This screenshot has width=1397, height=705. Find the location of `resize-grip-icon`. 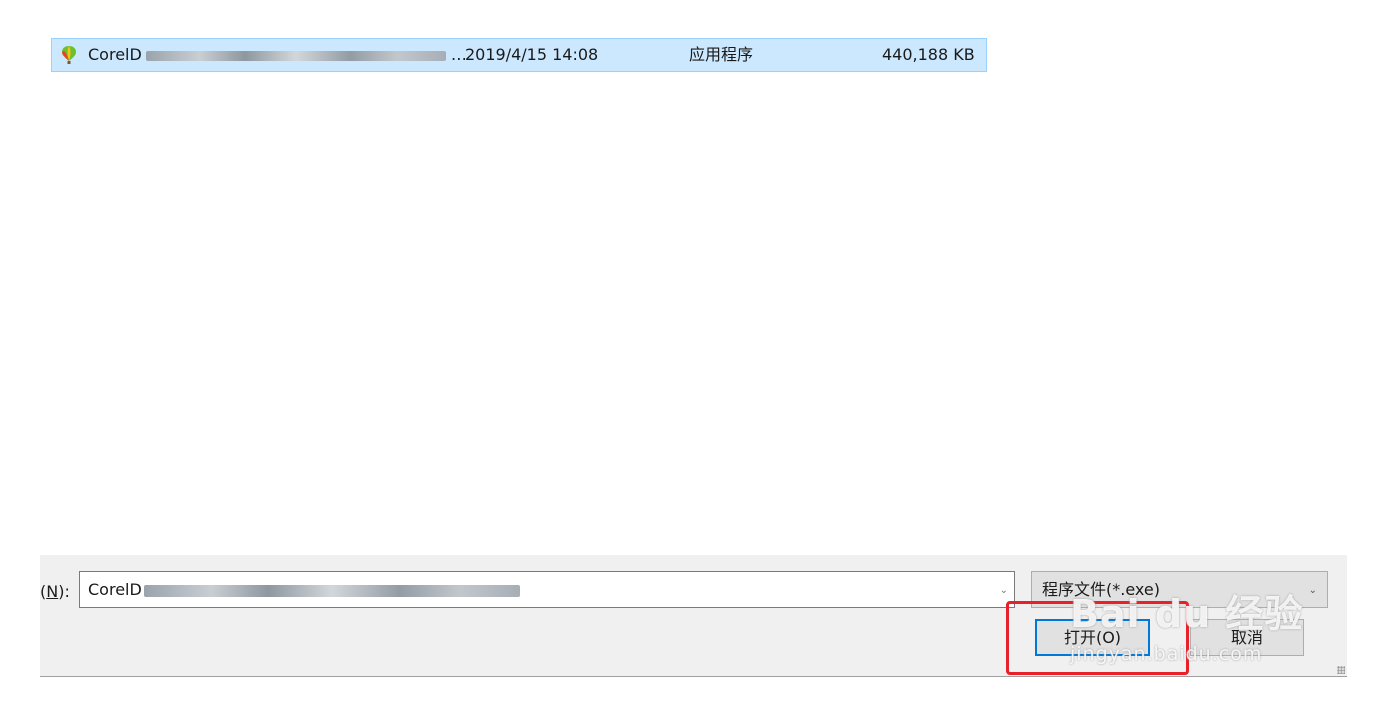

resize-grip-icon is located at coordinates (1341, 670).